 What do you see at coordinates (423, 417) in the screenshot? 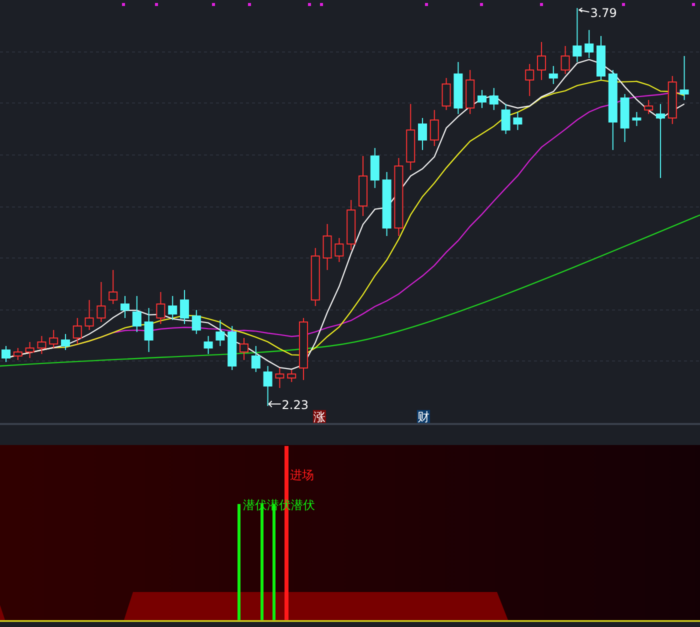
I see `finance-event-marker: 财` at bounding box center [423, 417].